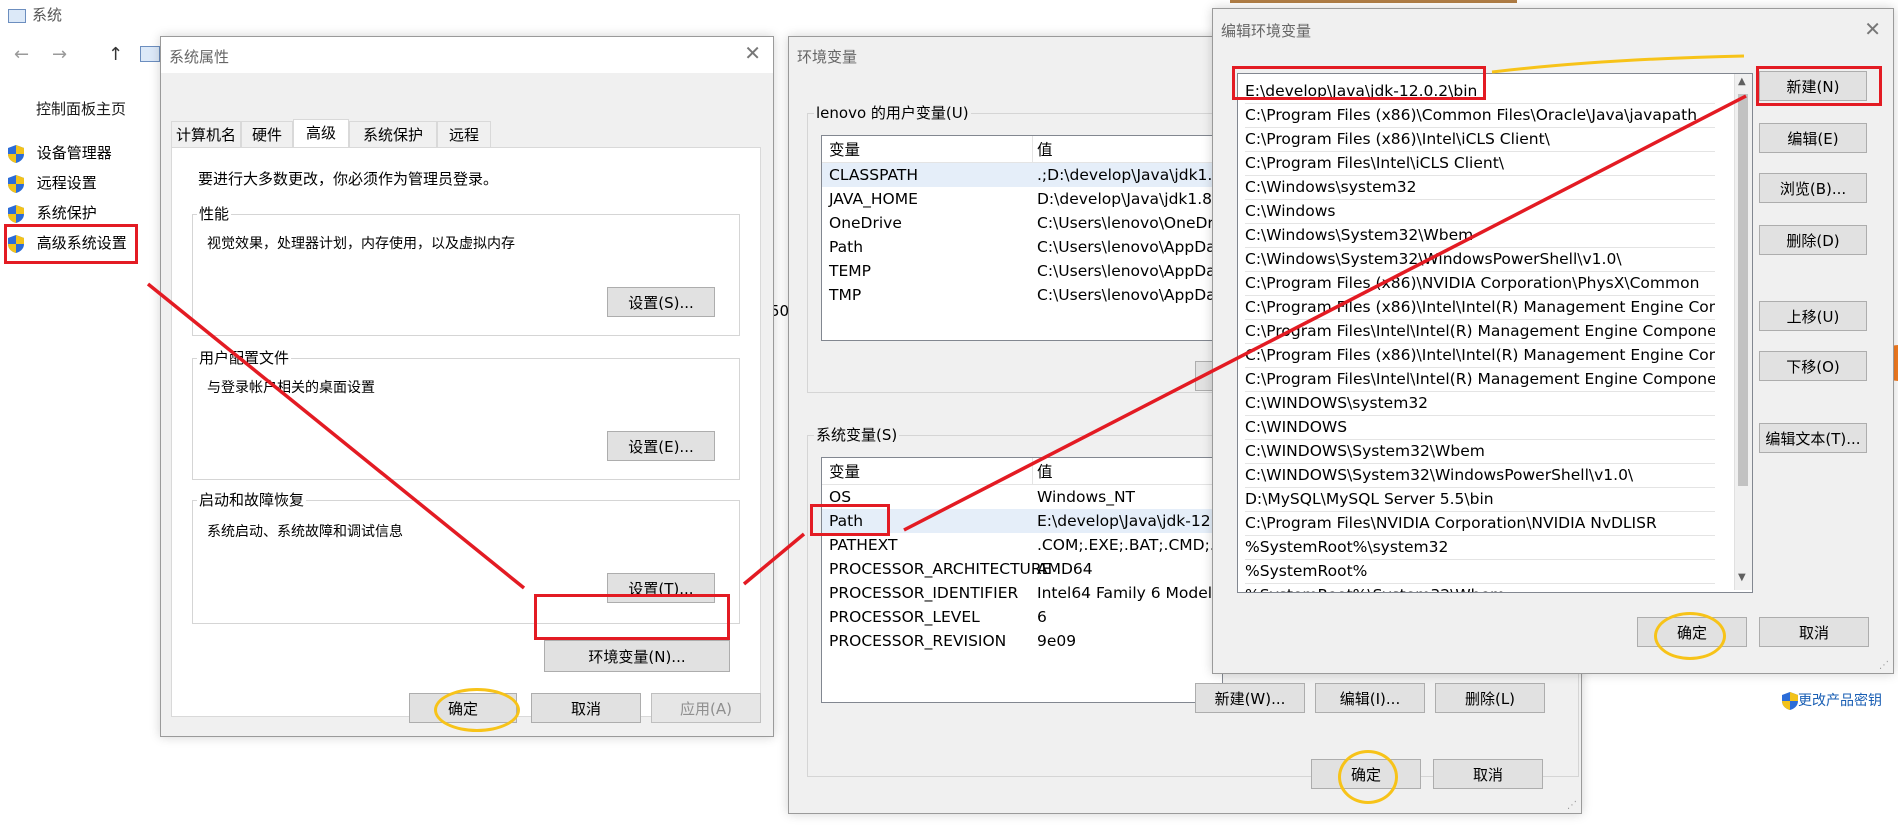  What do you see at coordinates (1618, 64) in the screenshot?
I see `annotation-yellow-underline` at bounding box center [1618, 64].